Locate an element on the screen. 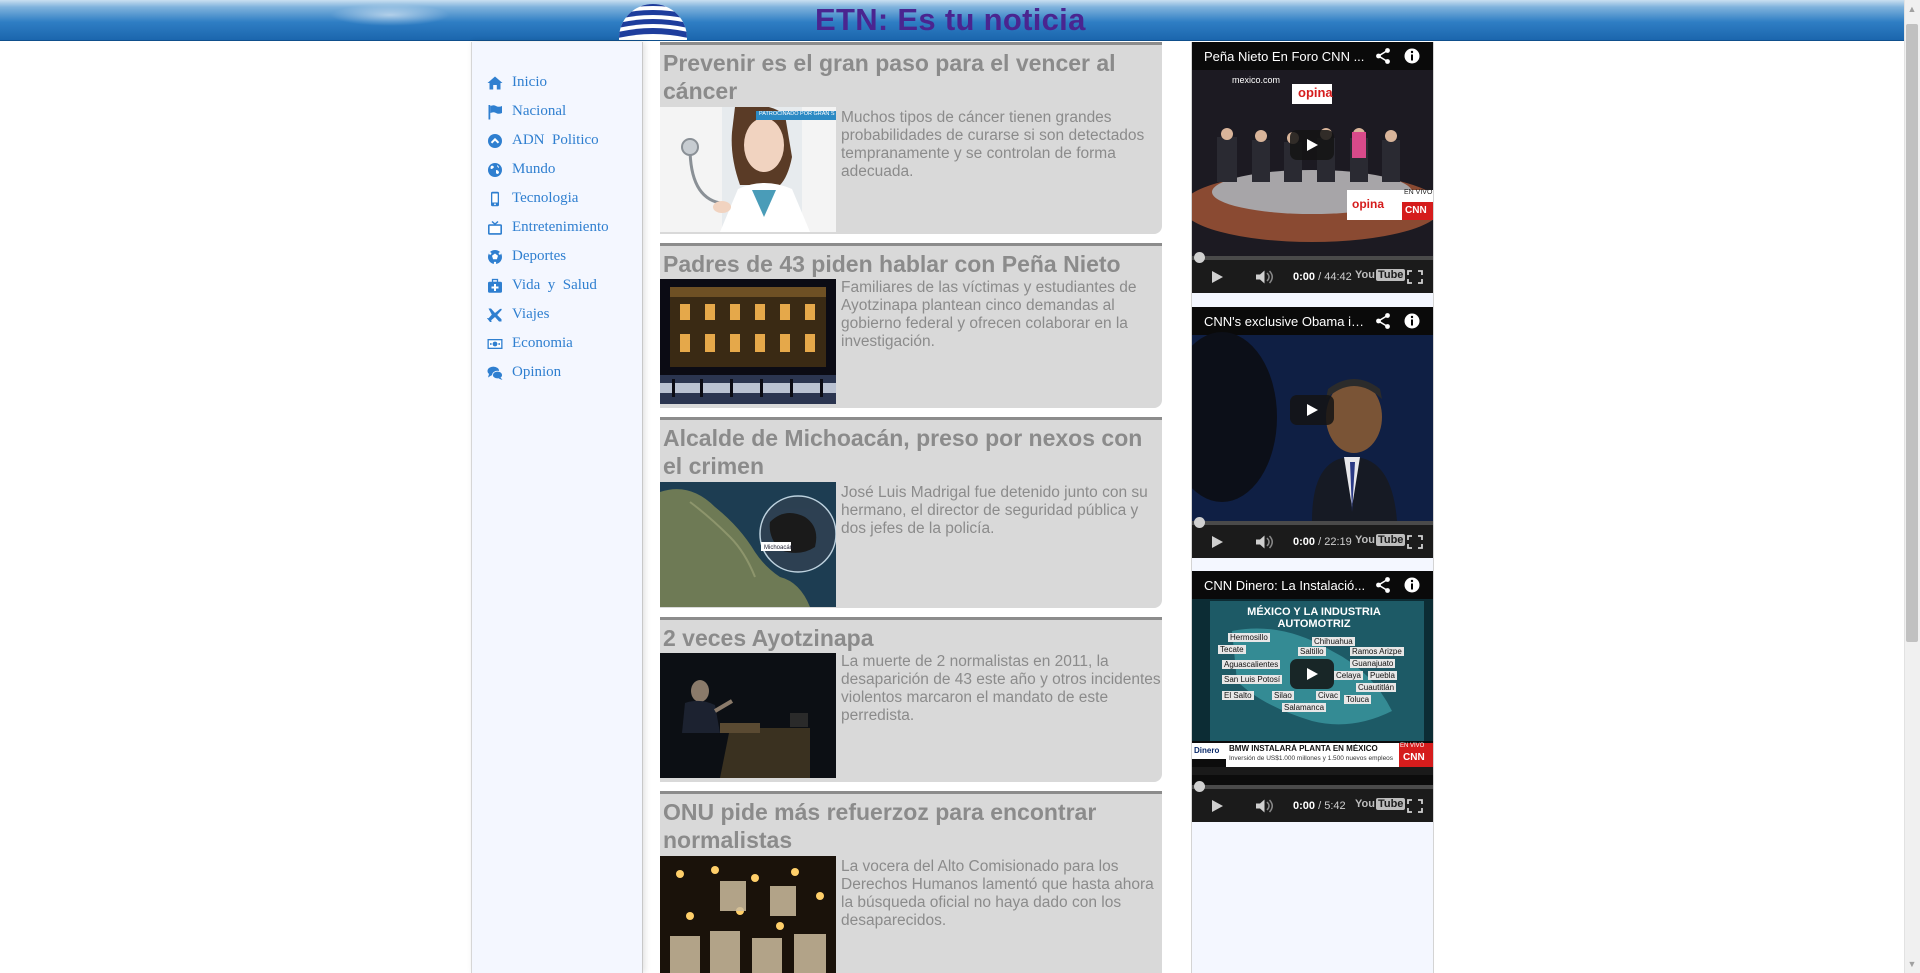 The image size is (1920, 973). soccer-ball-icon is located at coordinates (495, 256).